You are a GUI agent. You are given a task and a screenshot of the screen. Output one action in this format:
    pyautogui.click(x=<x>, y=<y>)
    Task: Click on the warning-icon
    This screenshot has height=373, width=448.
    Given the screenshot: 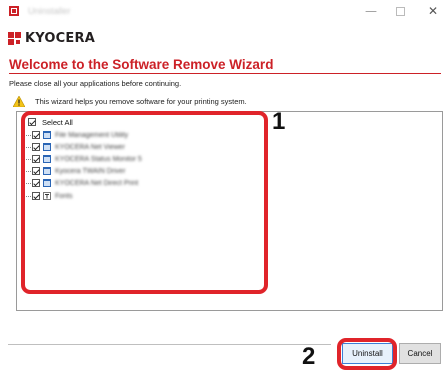 What is the action you would take?
    pyautogui.click(x=19, y=101)
    